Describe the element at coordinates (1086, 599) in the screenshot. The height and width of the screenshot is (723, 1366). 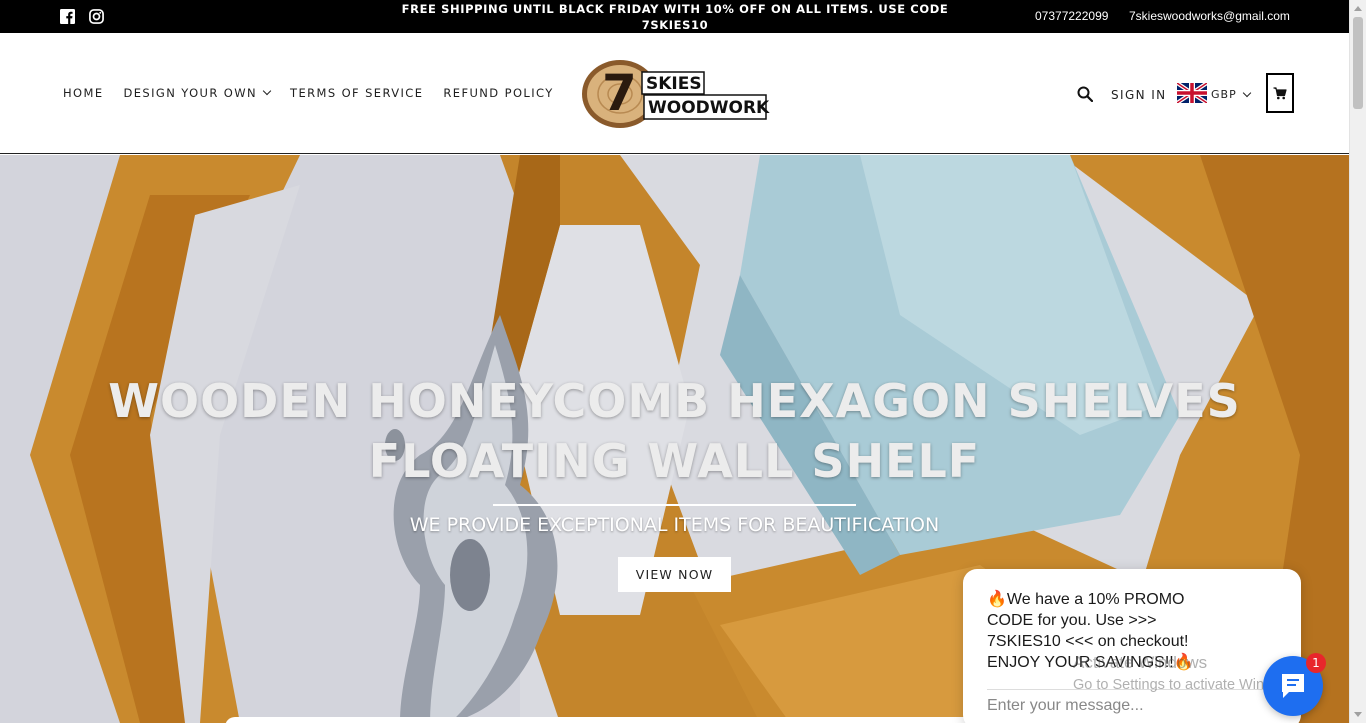
I see `chat-message-line1: 🔥We have a 10% PROMO` at that location.